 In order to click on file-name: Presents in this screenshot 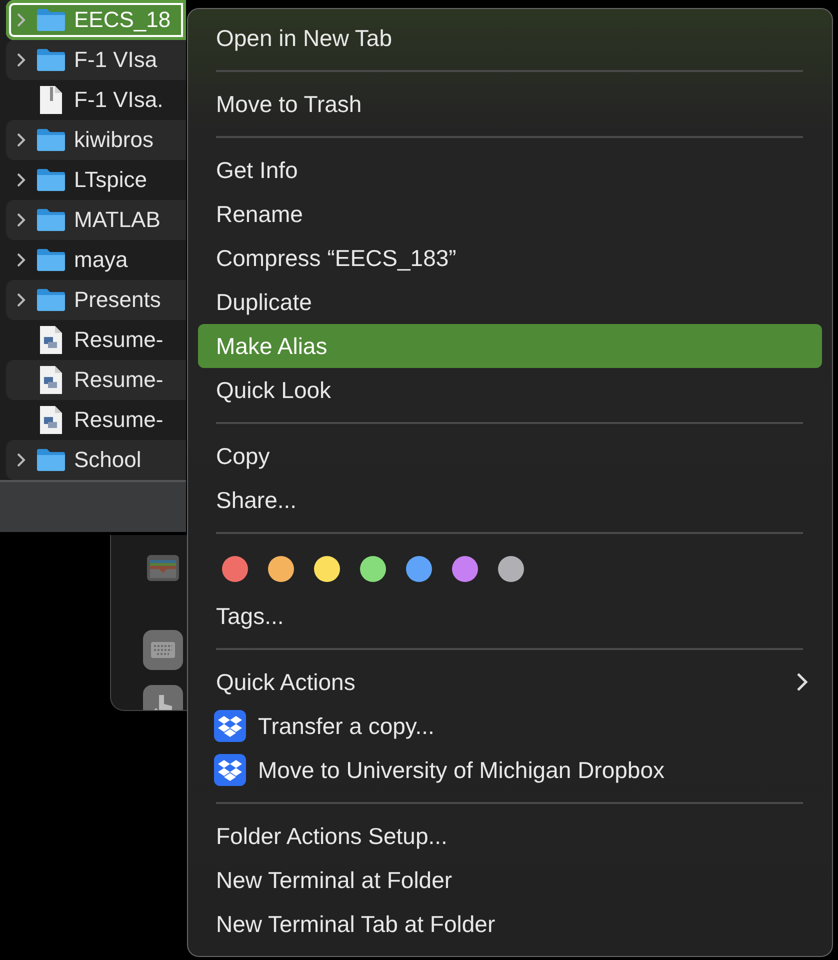, I will do `click(117, 300)`.